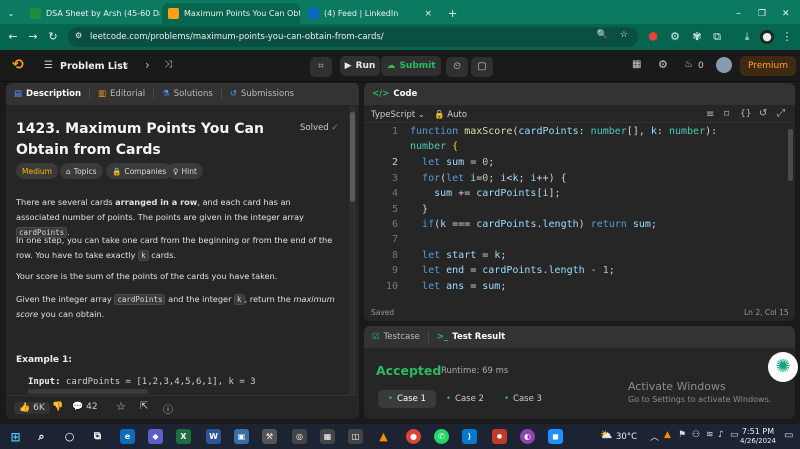 The height and width of the screenshot is (449, 800). I want to click on line-number: 1, so click(394, 131).